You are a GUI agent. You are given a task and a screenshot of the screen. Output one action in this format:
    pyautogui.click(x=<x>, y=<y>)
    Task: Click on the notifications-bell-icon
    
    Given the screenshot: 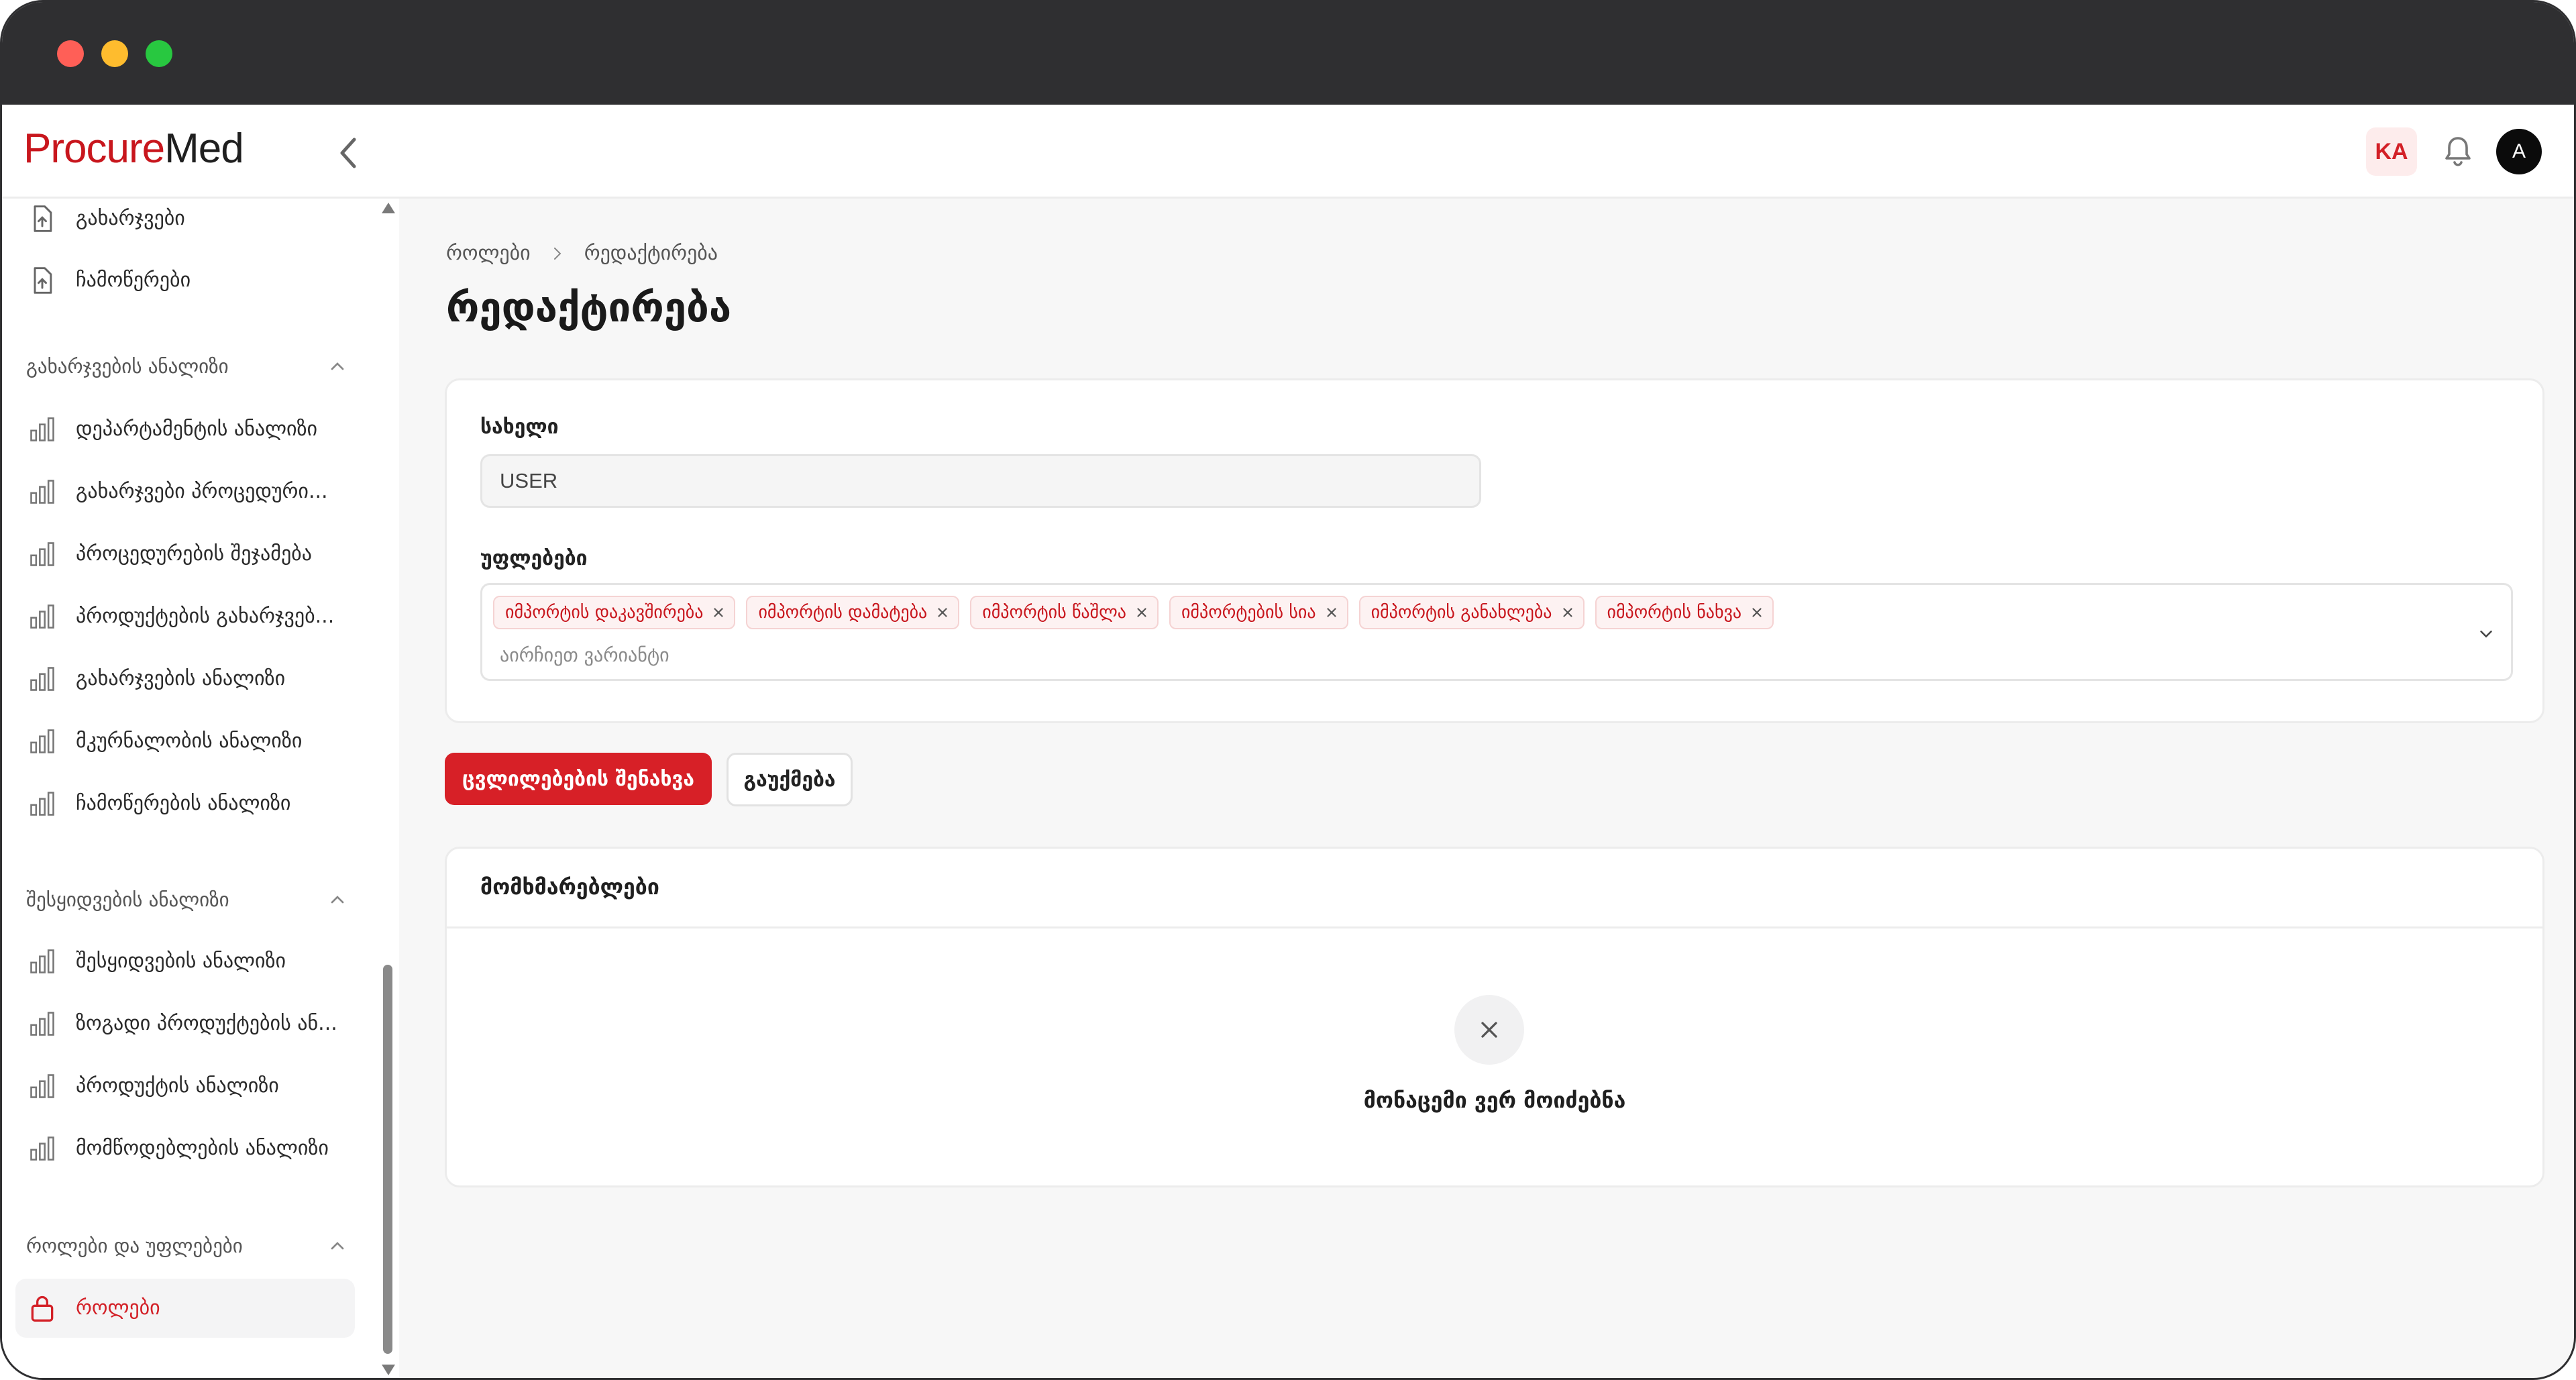 What is the action you would take?
    pyautogui.click(x=2458, y=151)
    